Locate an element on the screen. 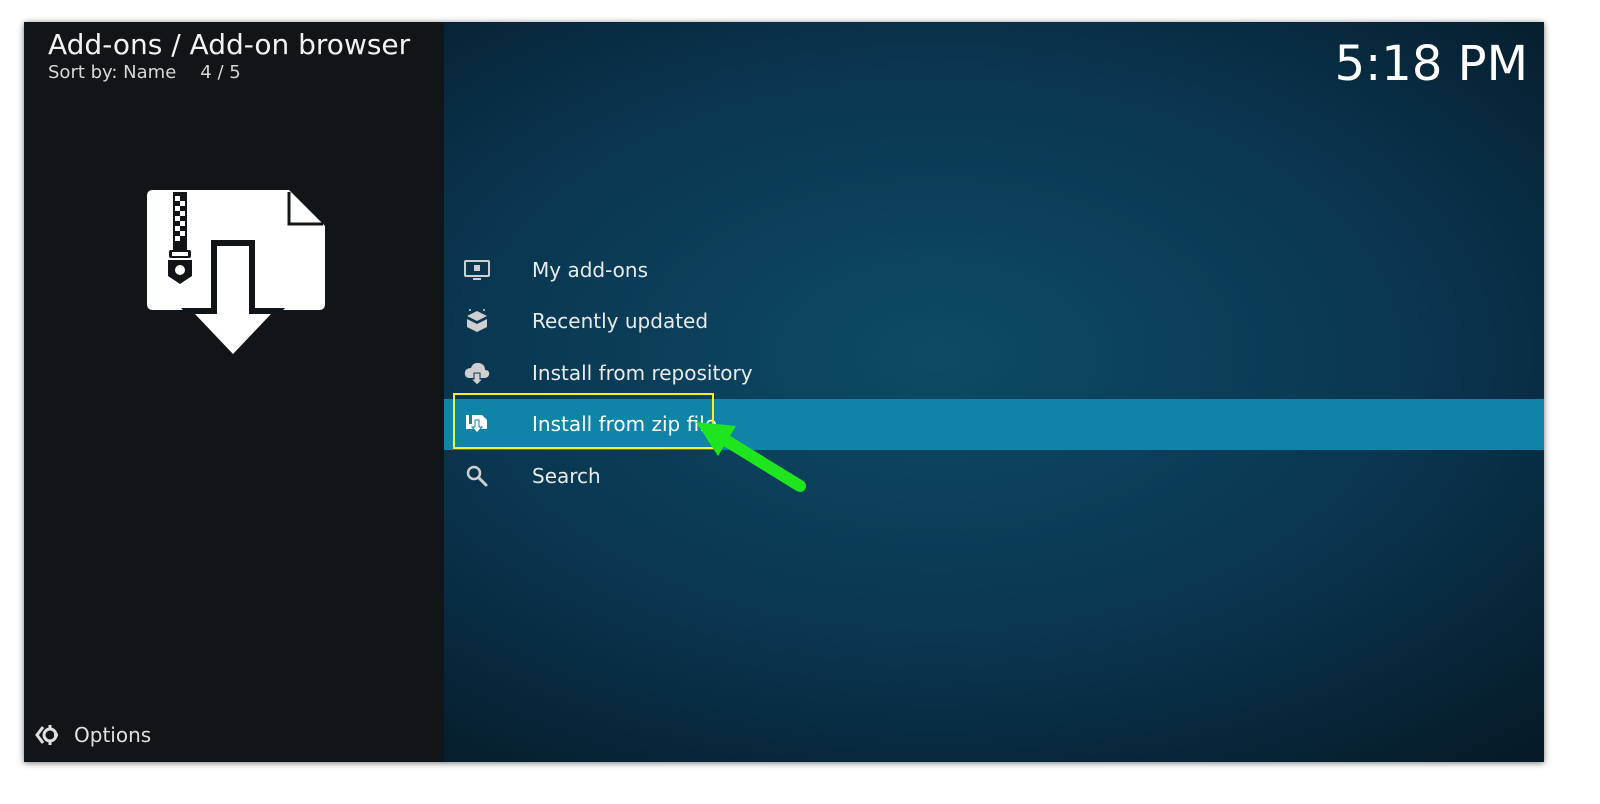 The width and height of the screenshot is (1600, 804). menu-item-install-from-repository: Install from repository is located at coordinates (994, 373).